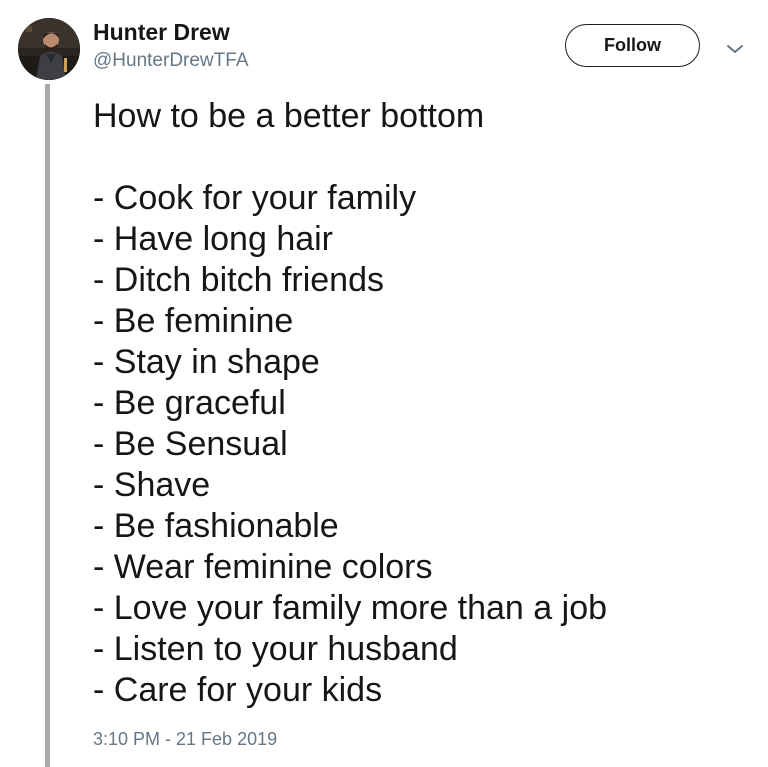 The width and height of the screenshot is (768, 767). I want to click on list-item: - Be graceful, so click(189, 403).